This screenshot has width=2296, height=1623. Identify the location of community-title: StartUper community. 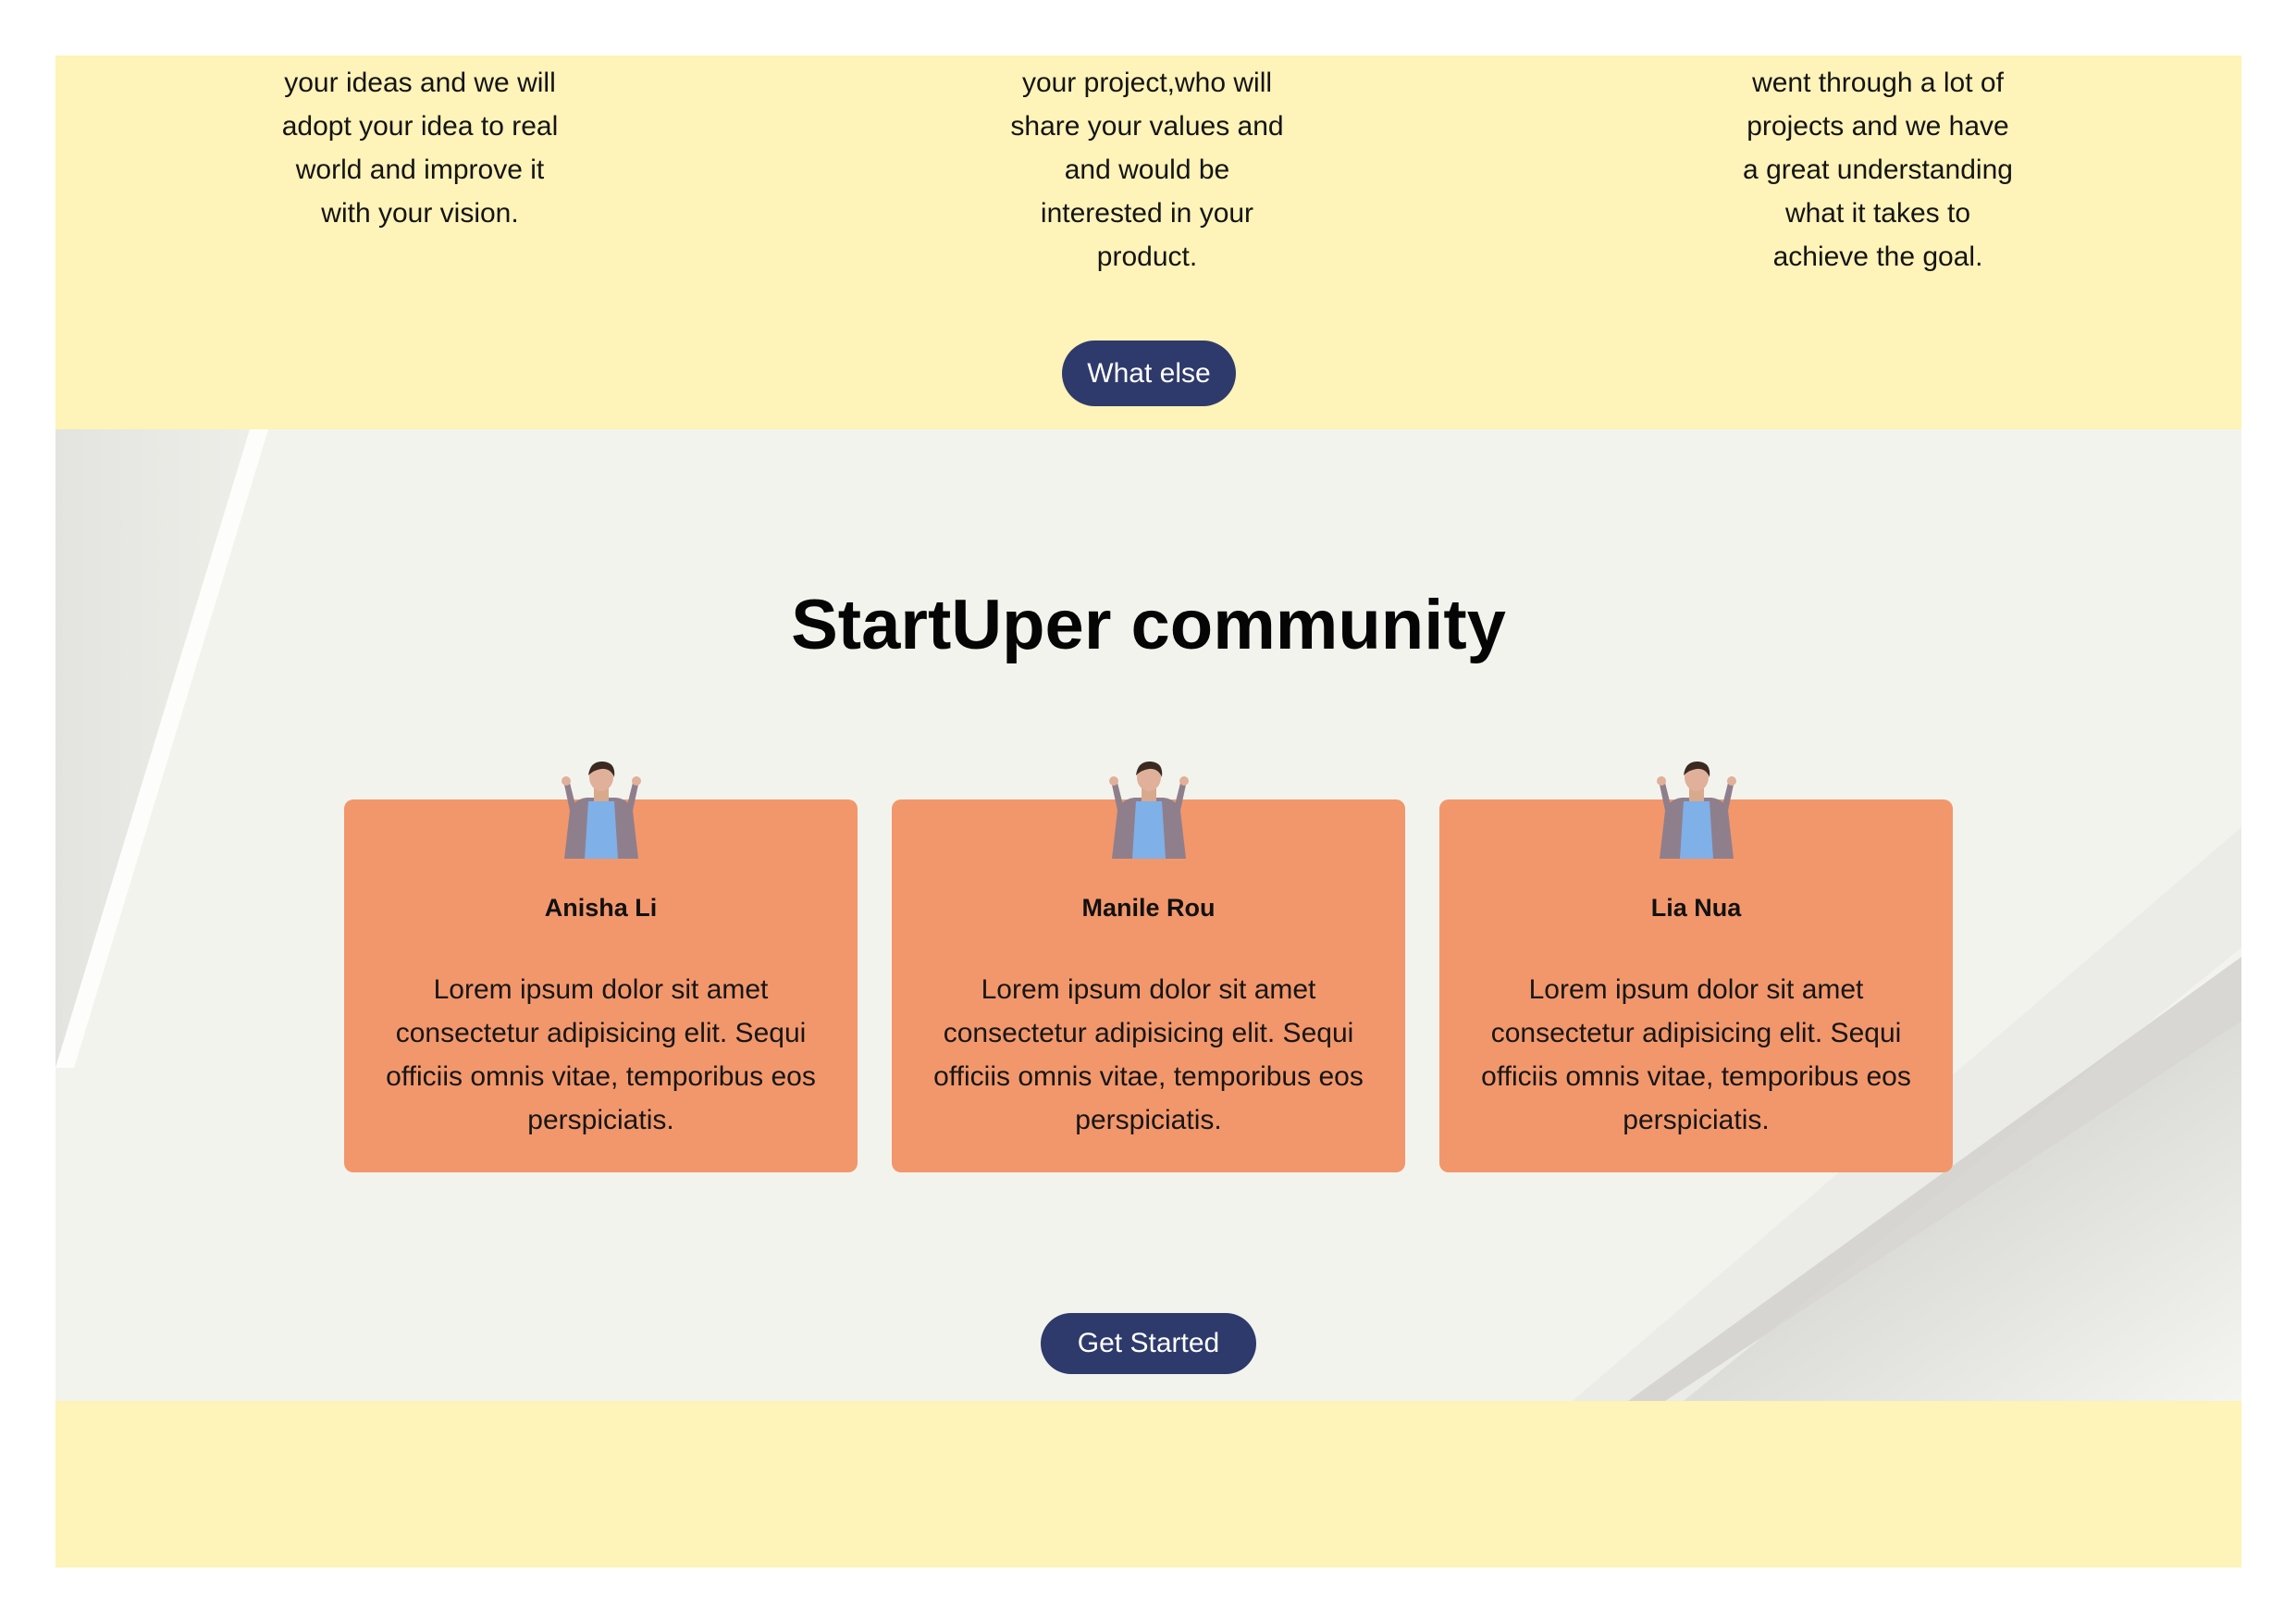
(1148, 625).